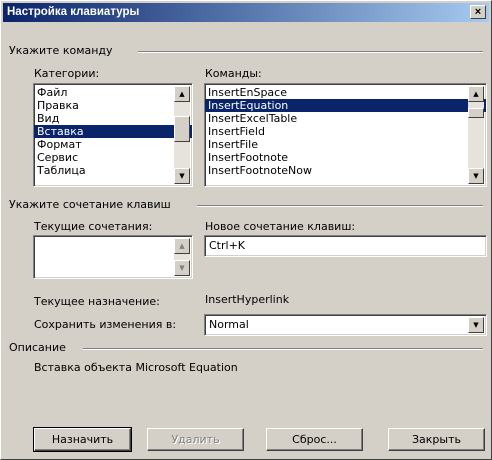 This screenshot has width=492, height=460. I want to click on list-item: InsertEquation, so click(345, 105).